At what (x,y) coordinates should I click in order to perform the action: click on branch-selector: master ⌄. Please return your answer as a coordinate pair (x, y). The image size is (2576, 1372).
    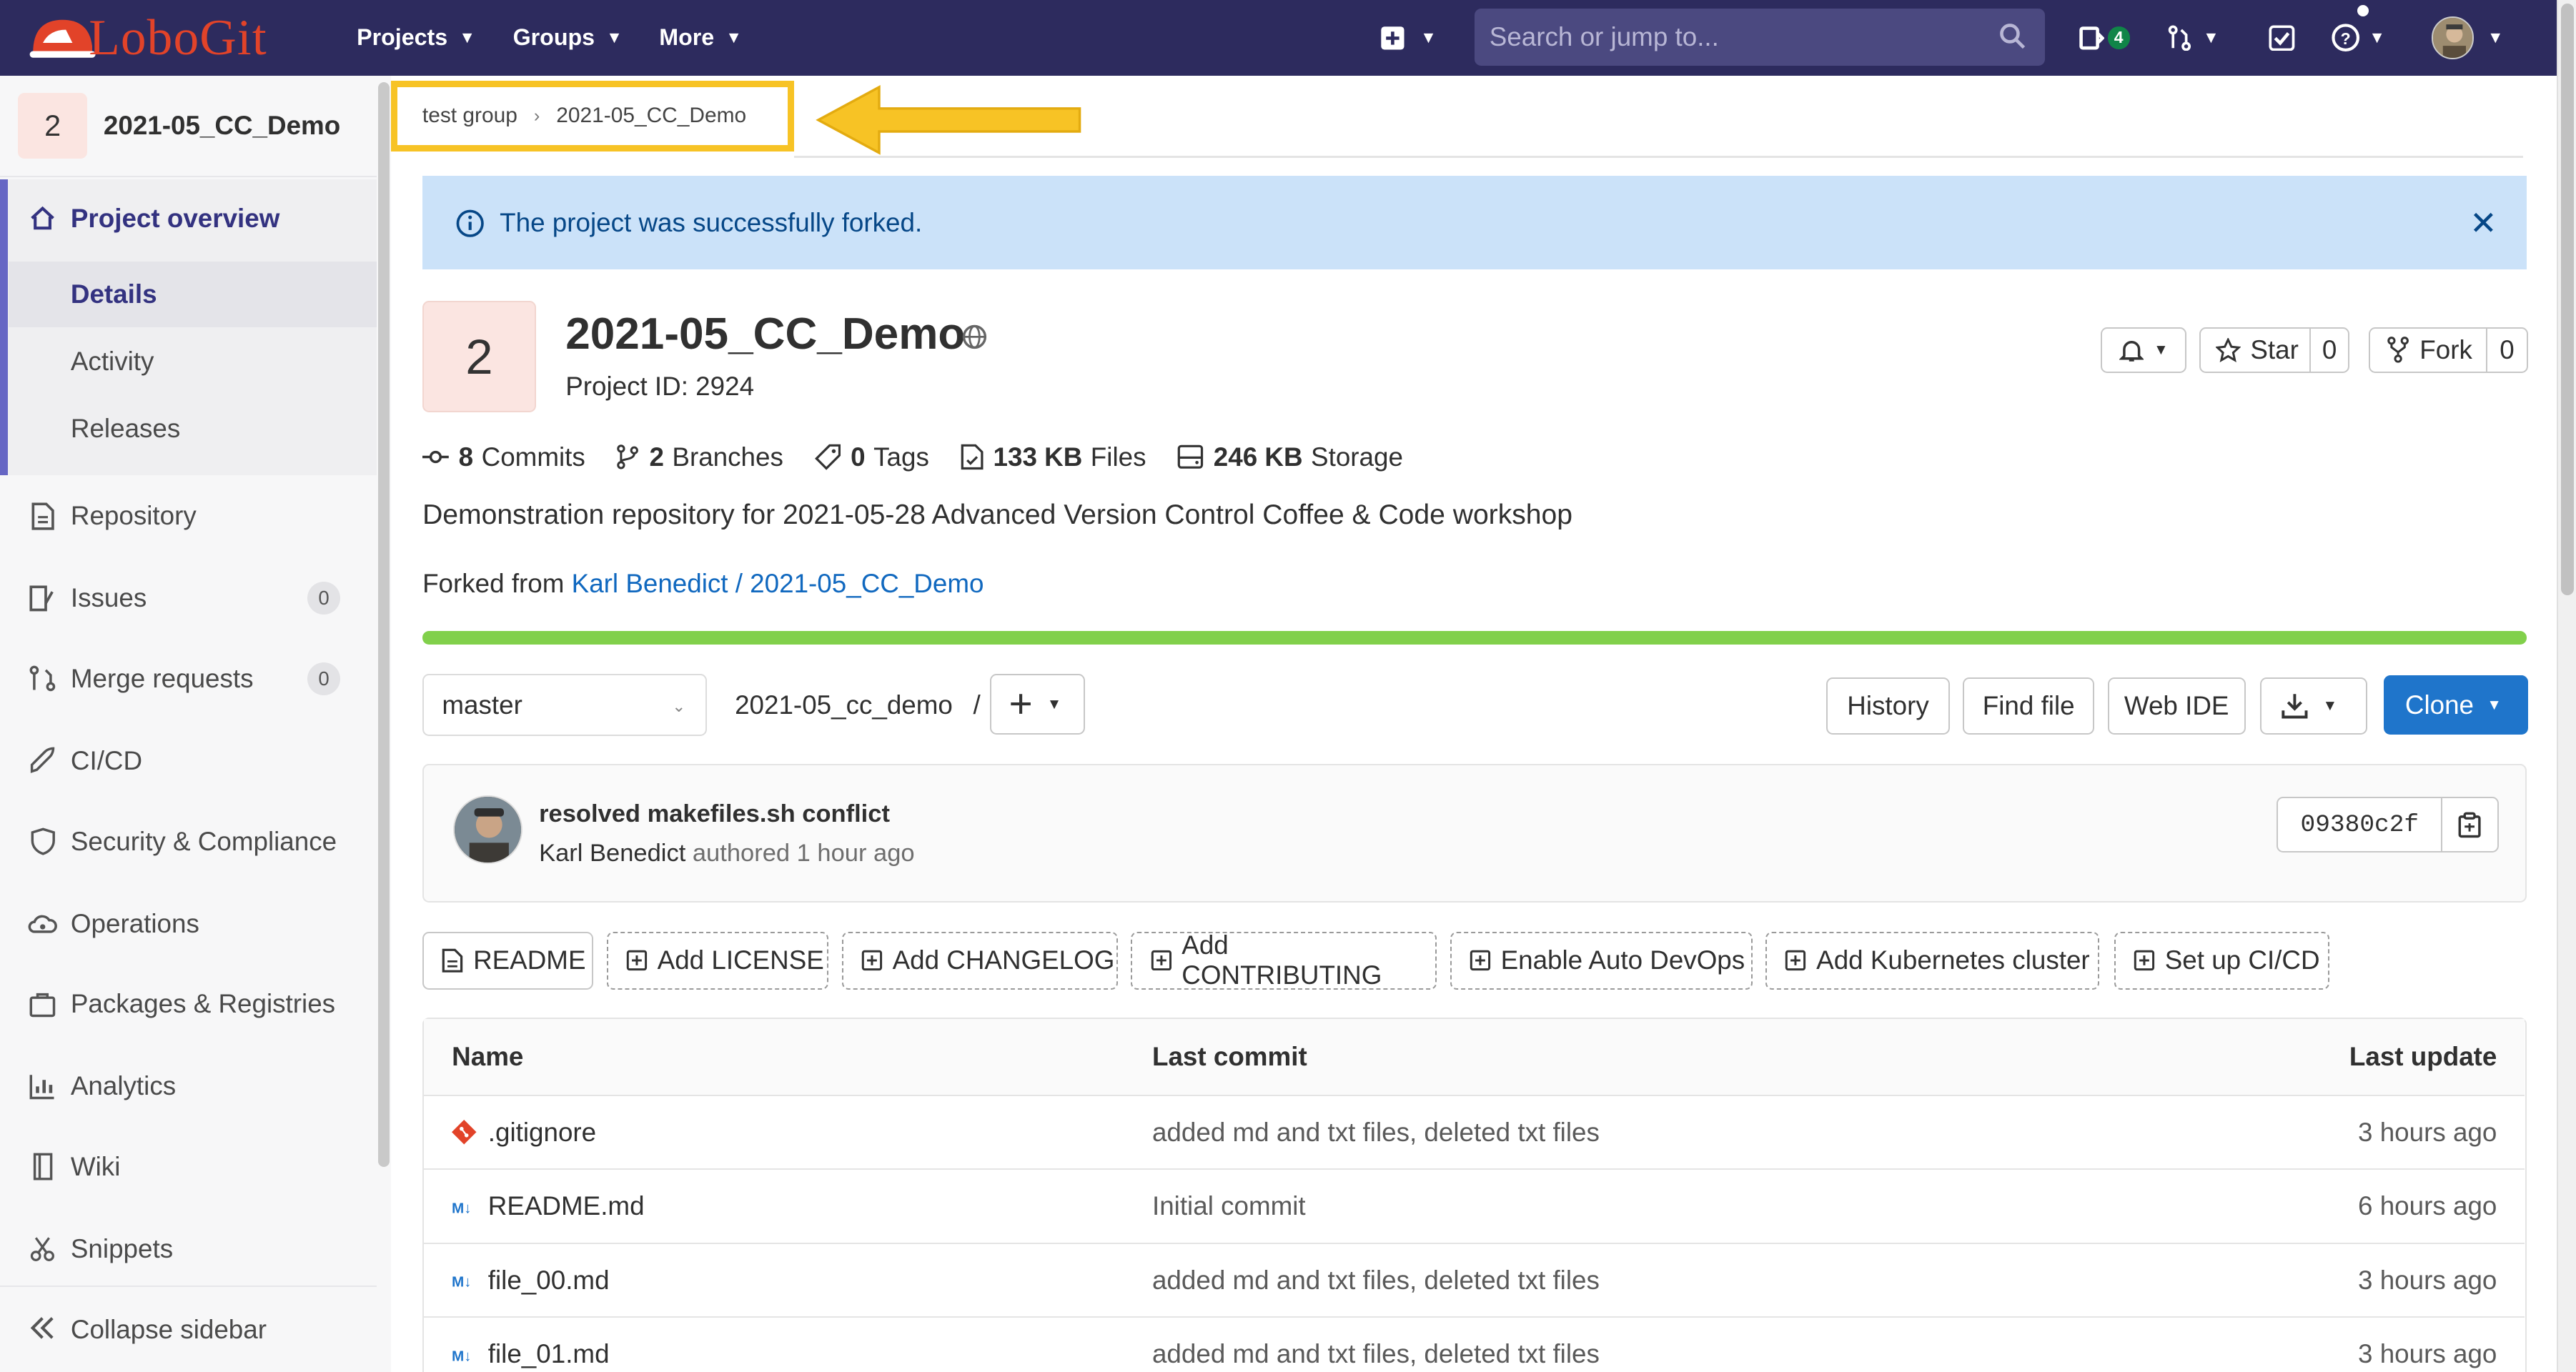
    Looking at the image, I should click on (565, 705).